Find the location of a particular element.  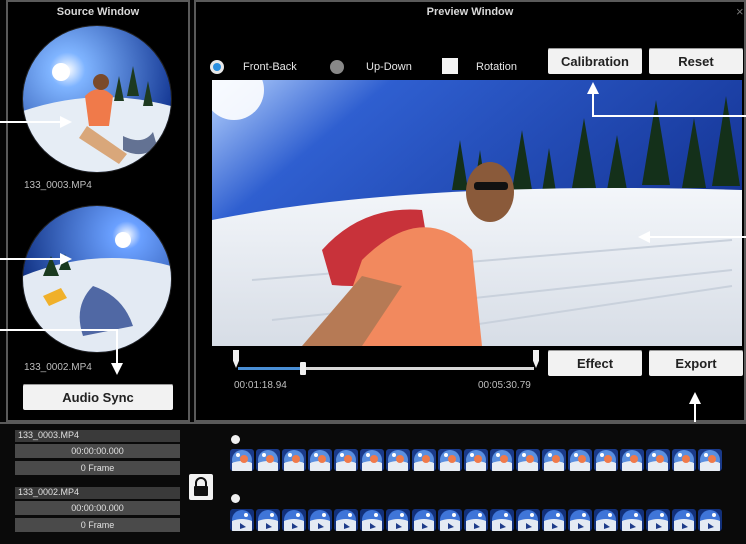

audio-sync-button: Audio Sync is located at coordinates (98, 397).